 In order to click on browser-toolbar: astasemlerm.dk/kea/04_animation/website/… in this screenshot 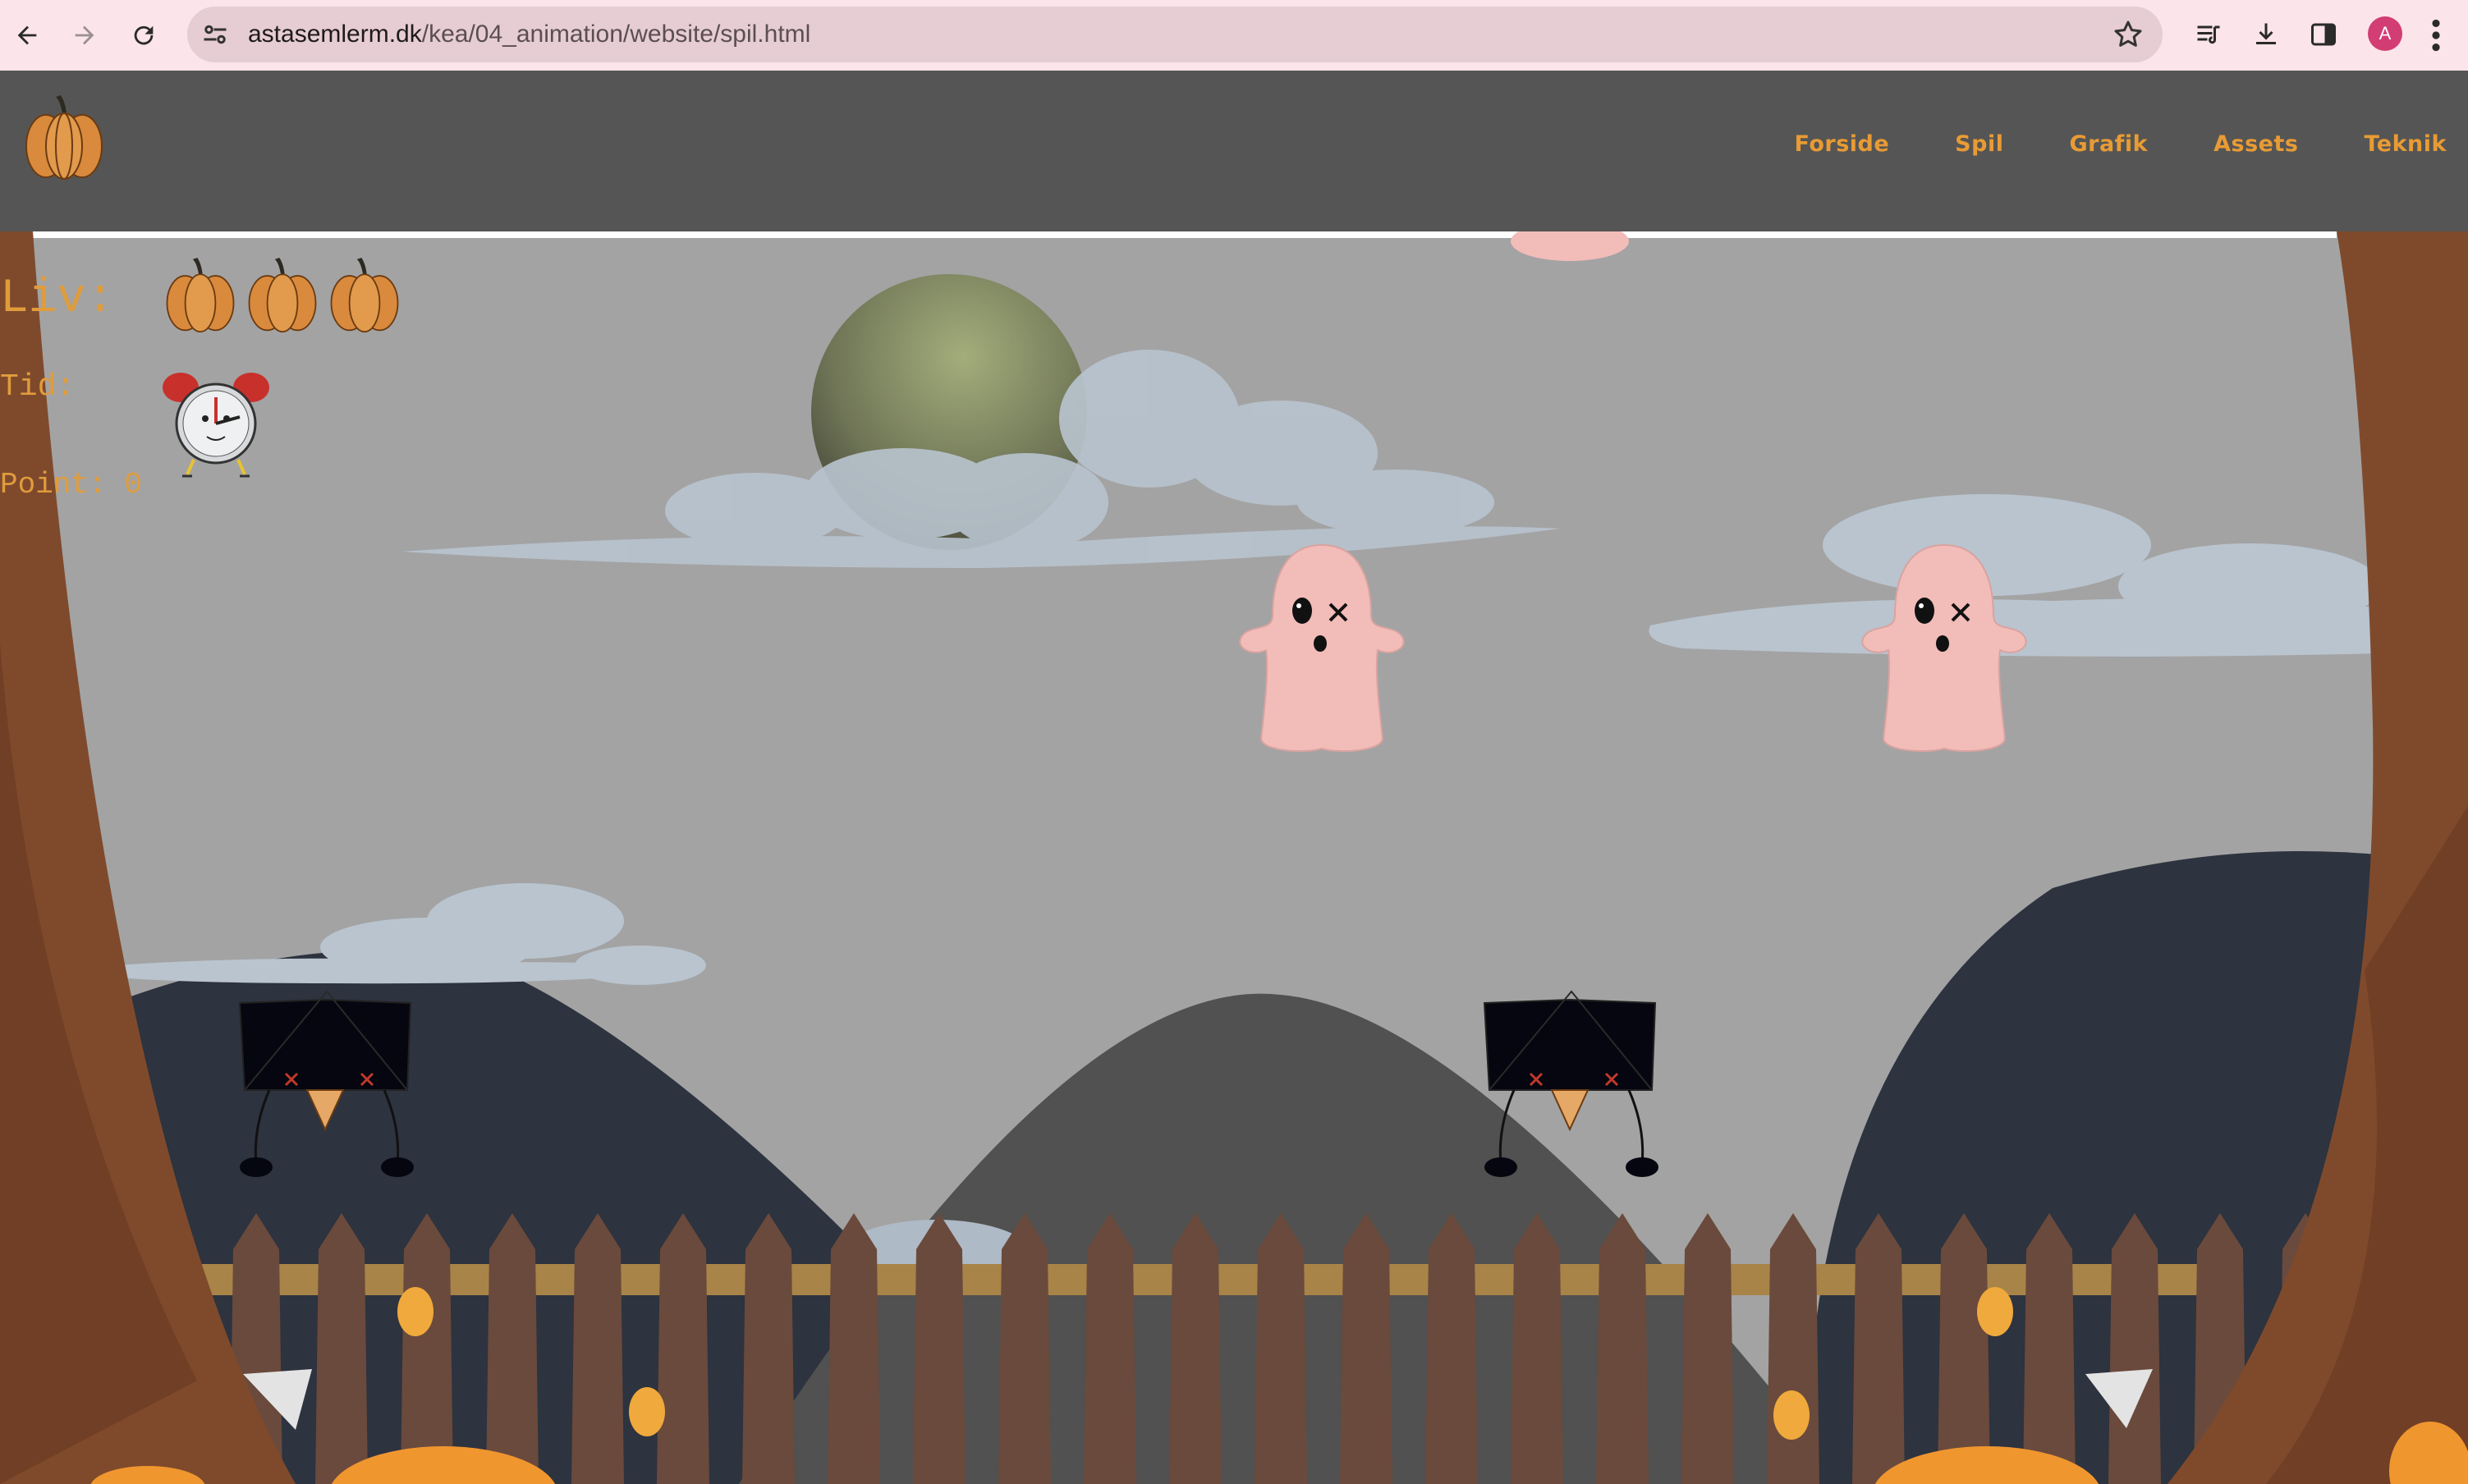, I will do `click(1234, 35)`.